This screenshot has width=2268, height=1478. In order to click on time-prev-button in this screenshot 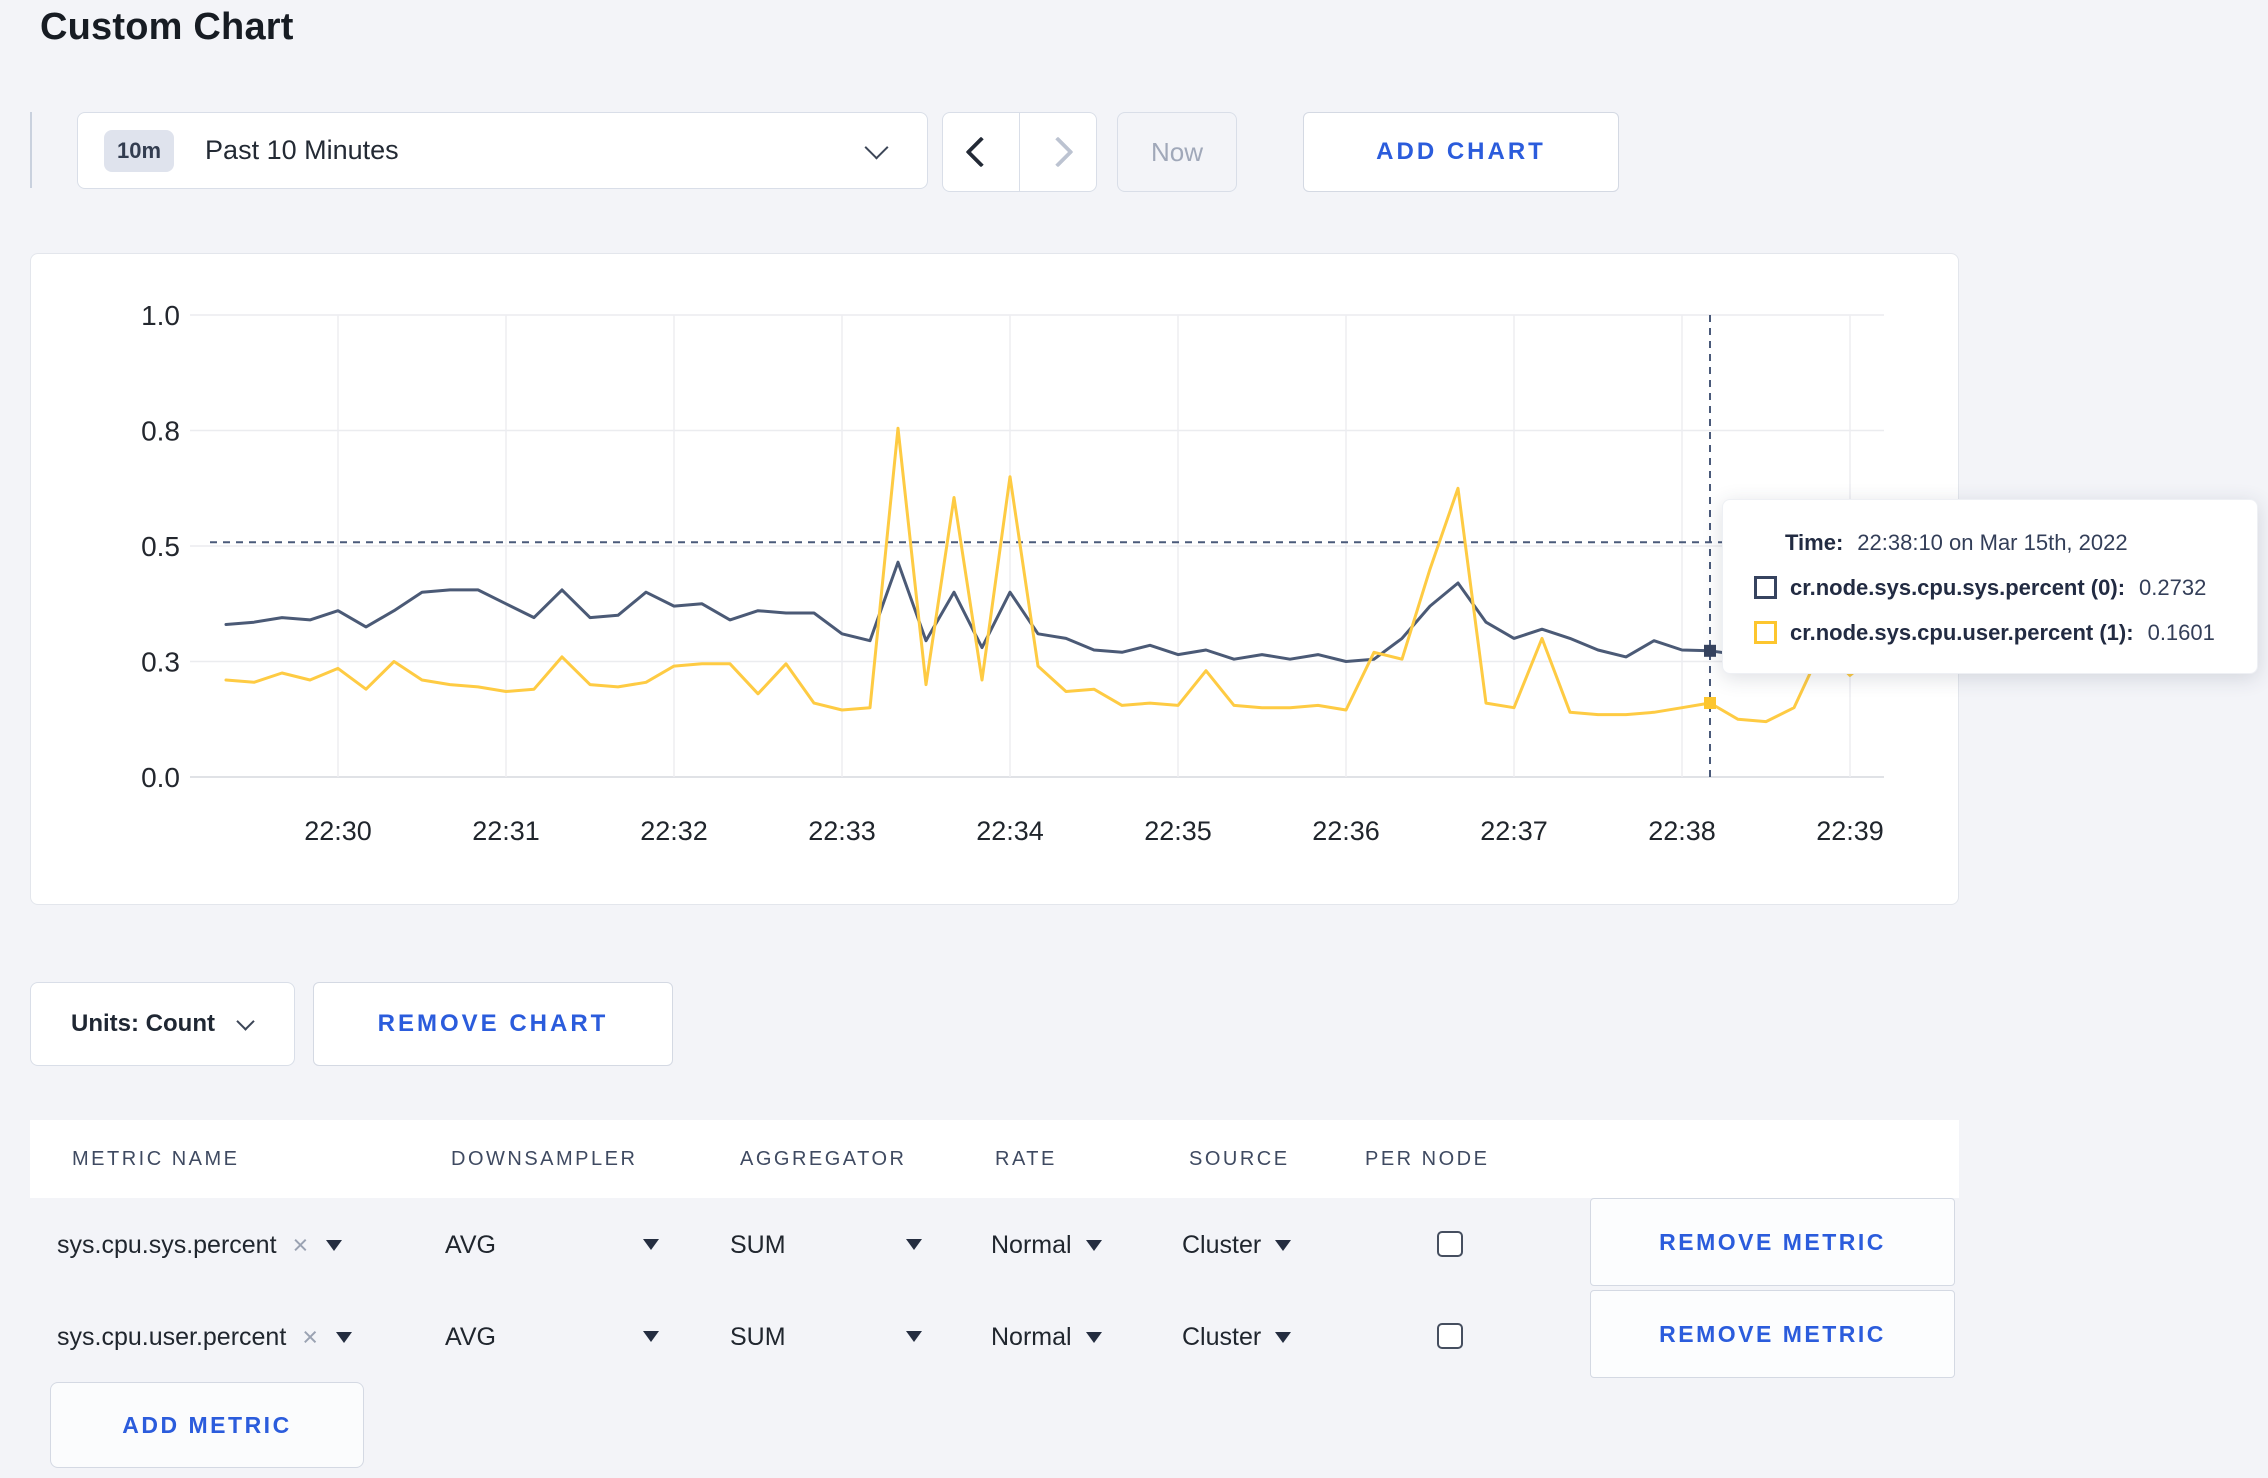, I will do `click(981, 152)`.